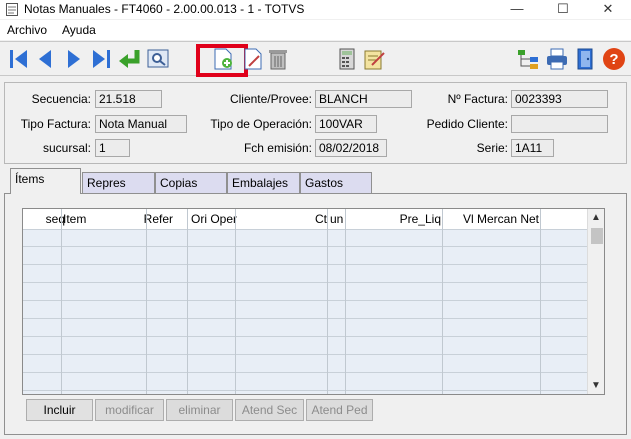 Image resolution: width=631 pixels, height=439 pixels. What do you see at coordinates (315, 59) in the screenshot?
I see `toolbar: ?` at bounding box center [315, 59].